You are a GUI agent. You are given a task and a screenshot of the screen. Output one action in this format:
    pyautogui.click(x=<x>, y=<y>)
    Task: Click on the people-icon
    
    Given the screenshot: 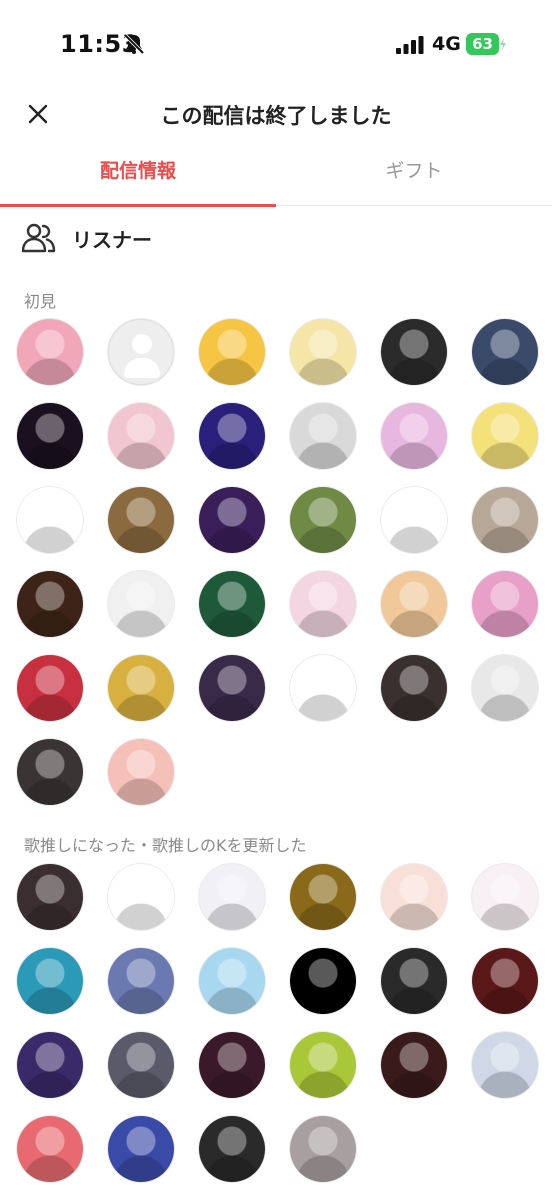 What is the action you would take?
    pyautogui.click(x=39, y=238)
    